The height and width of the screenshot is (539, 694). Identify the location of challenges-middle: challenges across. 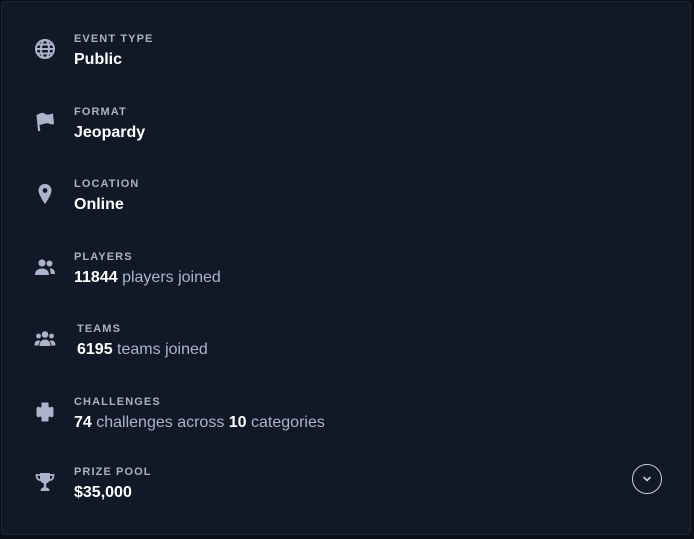
(160, 422).